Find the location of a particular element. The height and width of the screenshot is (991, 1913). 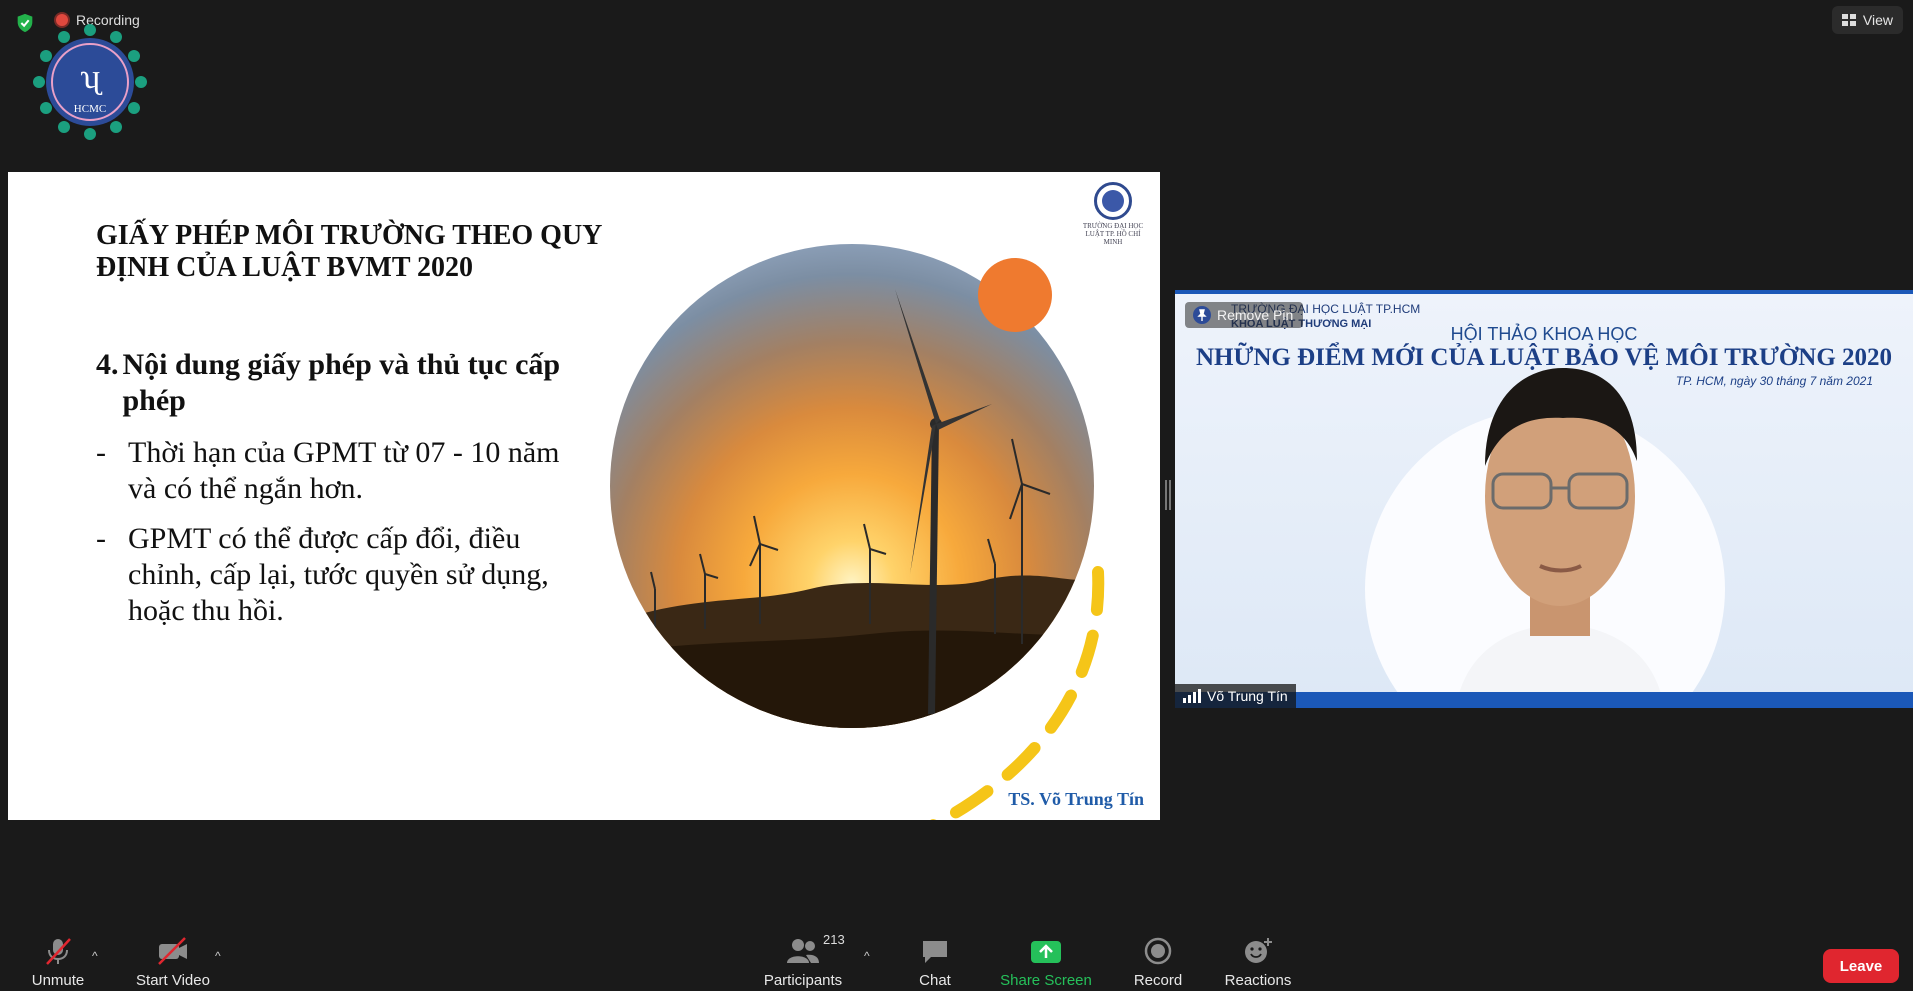

remove-pin-button: Remove Pin is located at coordinates (1244, 315).